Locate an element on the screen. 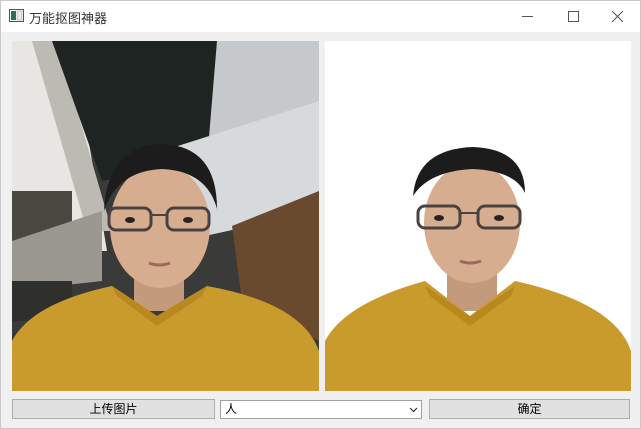  window-title: 万能抠图神器 is located at coordinates (68, 19).